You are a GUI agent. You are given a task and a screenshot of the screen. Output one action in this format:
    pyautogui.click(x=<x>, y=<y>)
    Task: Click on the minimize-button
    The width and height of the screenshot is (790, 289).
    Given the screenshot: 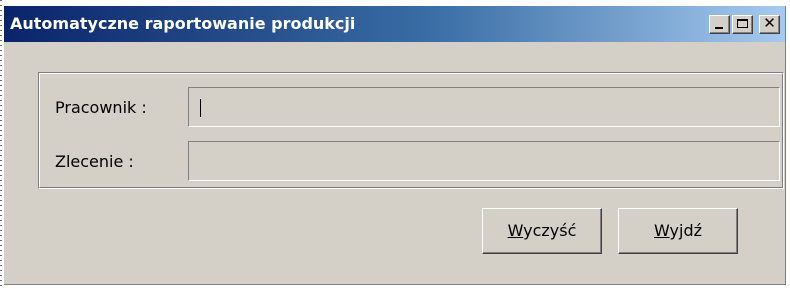 What is the action you would take?
    pyautogui.click(x=719, y=24)
    